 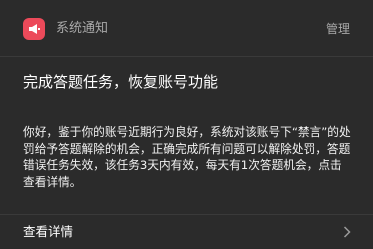 I want to click on sender-name: 系统通知, so click(x=82, y=28).